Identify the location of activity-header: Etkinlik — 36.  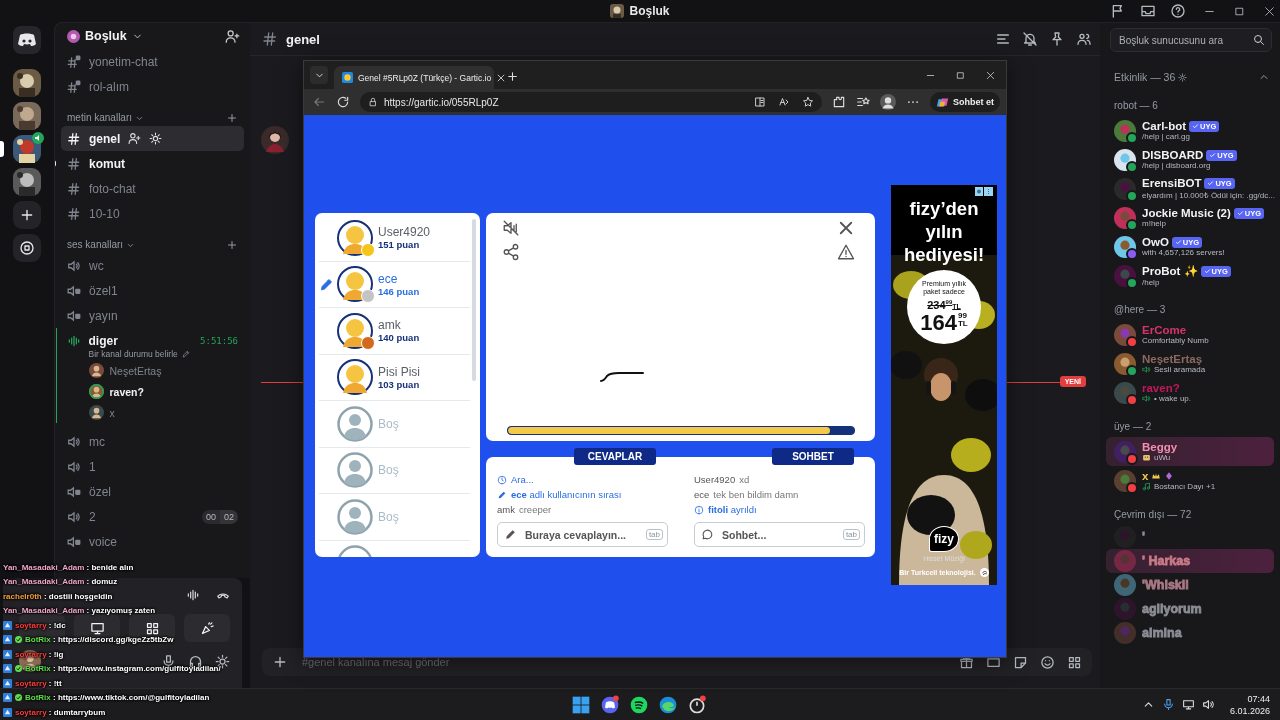
(1145, 77).